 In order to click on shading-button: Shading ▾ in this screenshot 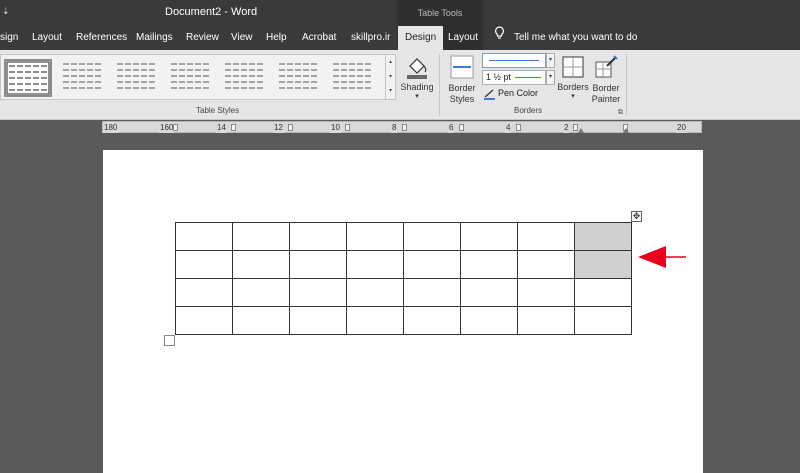, I will do `click(417, 81)`.